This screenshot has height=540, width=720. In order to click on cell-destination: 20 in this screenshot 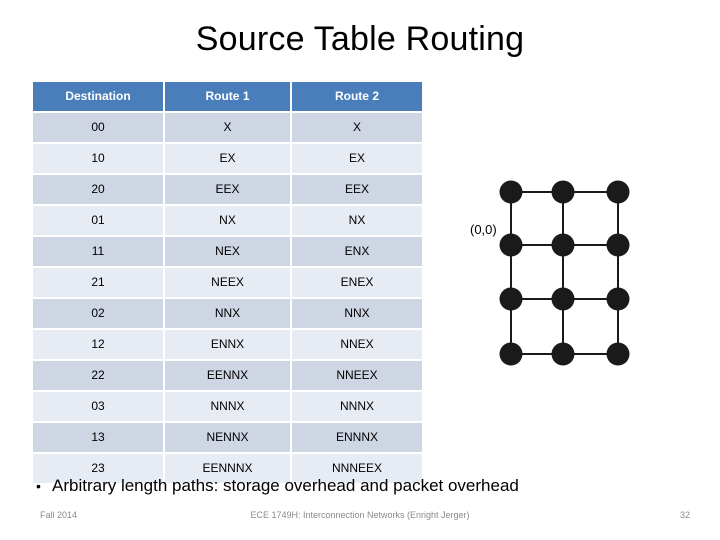, I will do `click(99, 190)`.